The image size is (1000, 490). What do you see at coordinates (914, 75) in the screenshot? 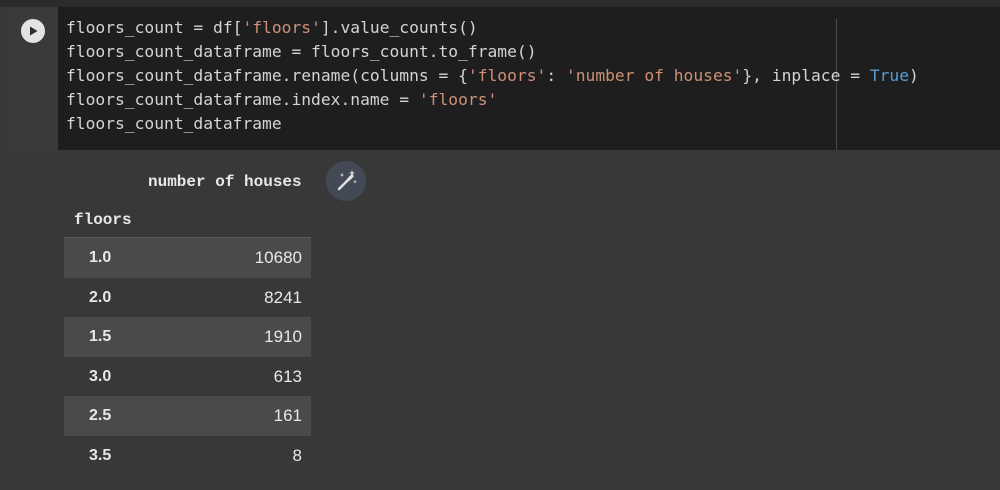
I see `code-token: )` at bounding box center [914, 75].